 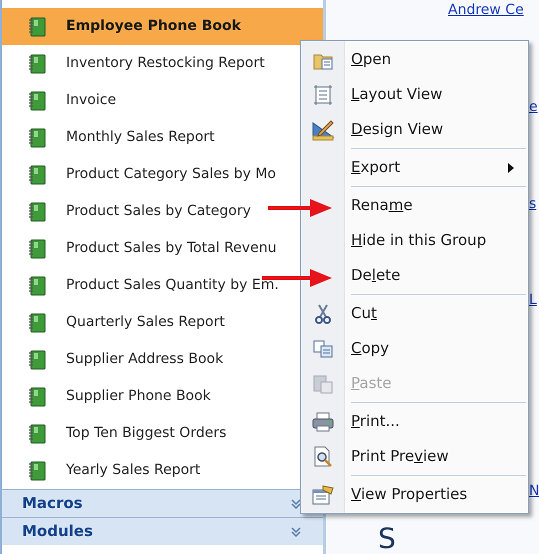 What do you see at coordinates (162, 359) in the screenshot?
I see `report-item: Supplier Address Book` at bounding box center [162, 359].